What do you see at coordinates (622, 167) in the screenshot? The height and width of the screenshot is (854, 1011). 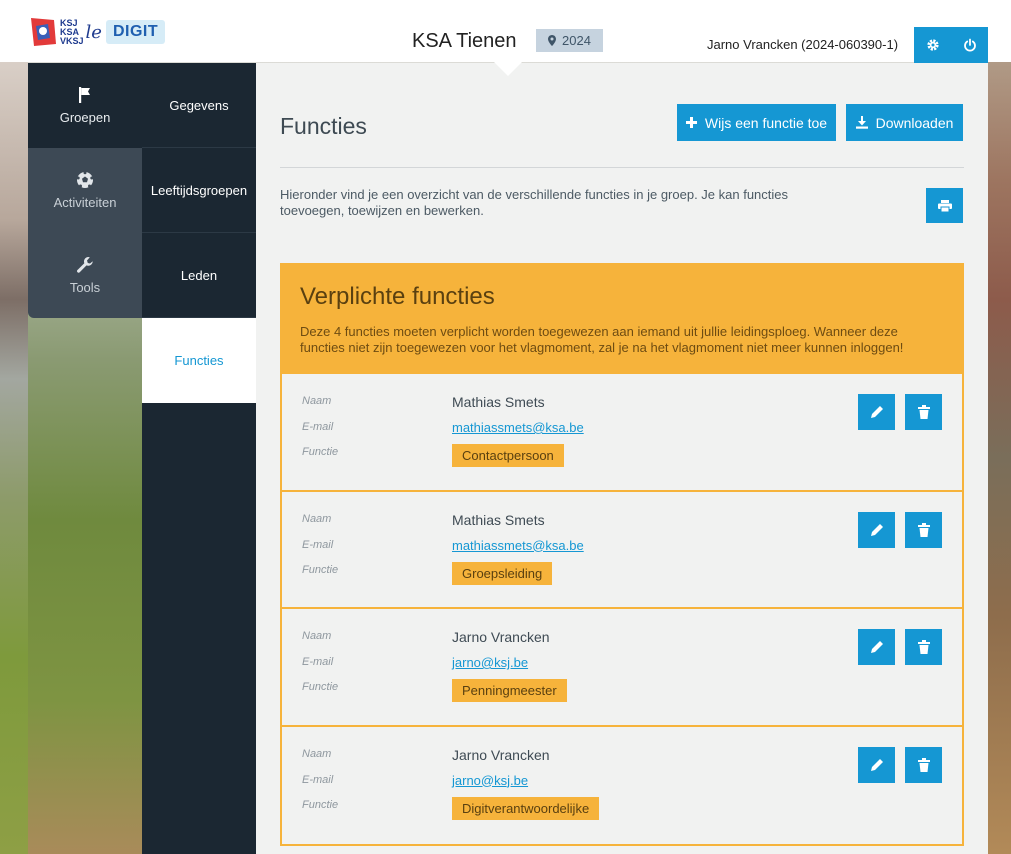 I see `divider` at bounding box center [622, 167].